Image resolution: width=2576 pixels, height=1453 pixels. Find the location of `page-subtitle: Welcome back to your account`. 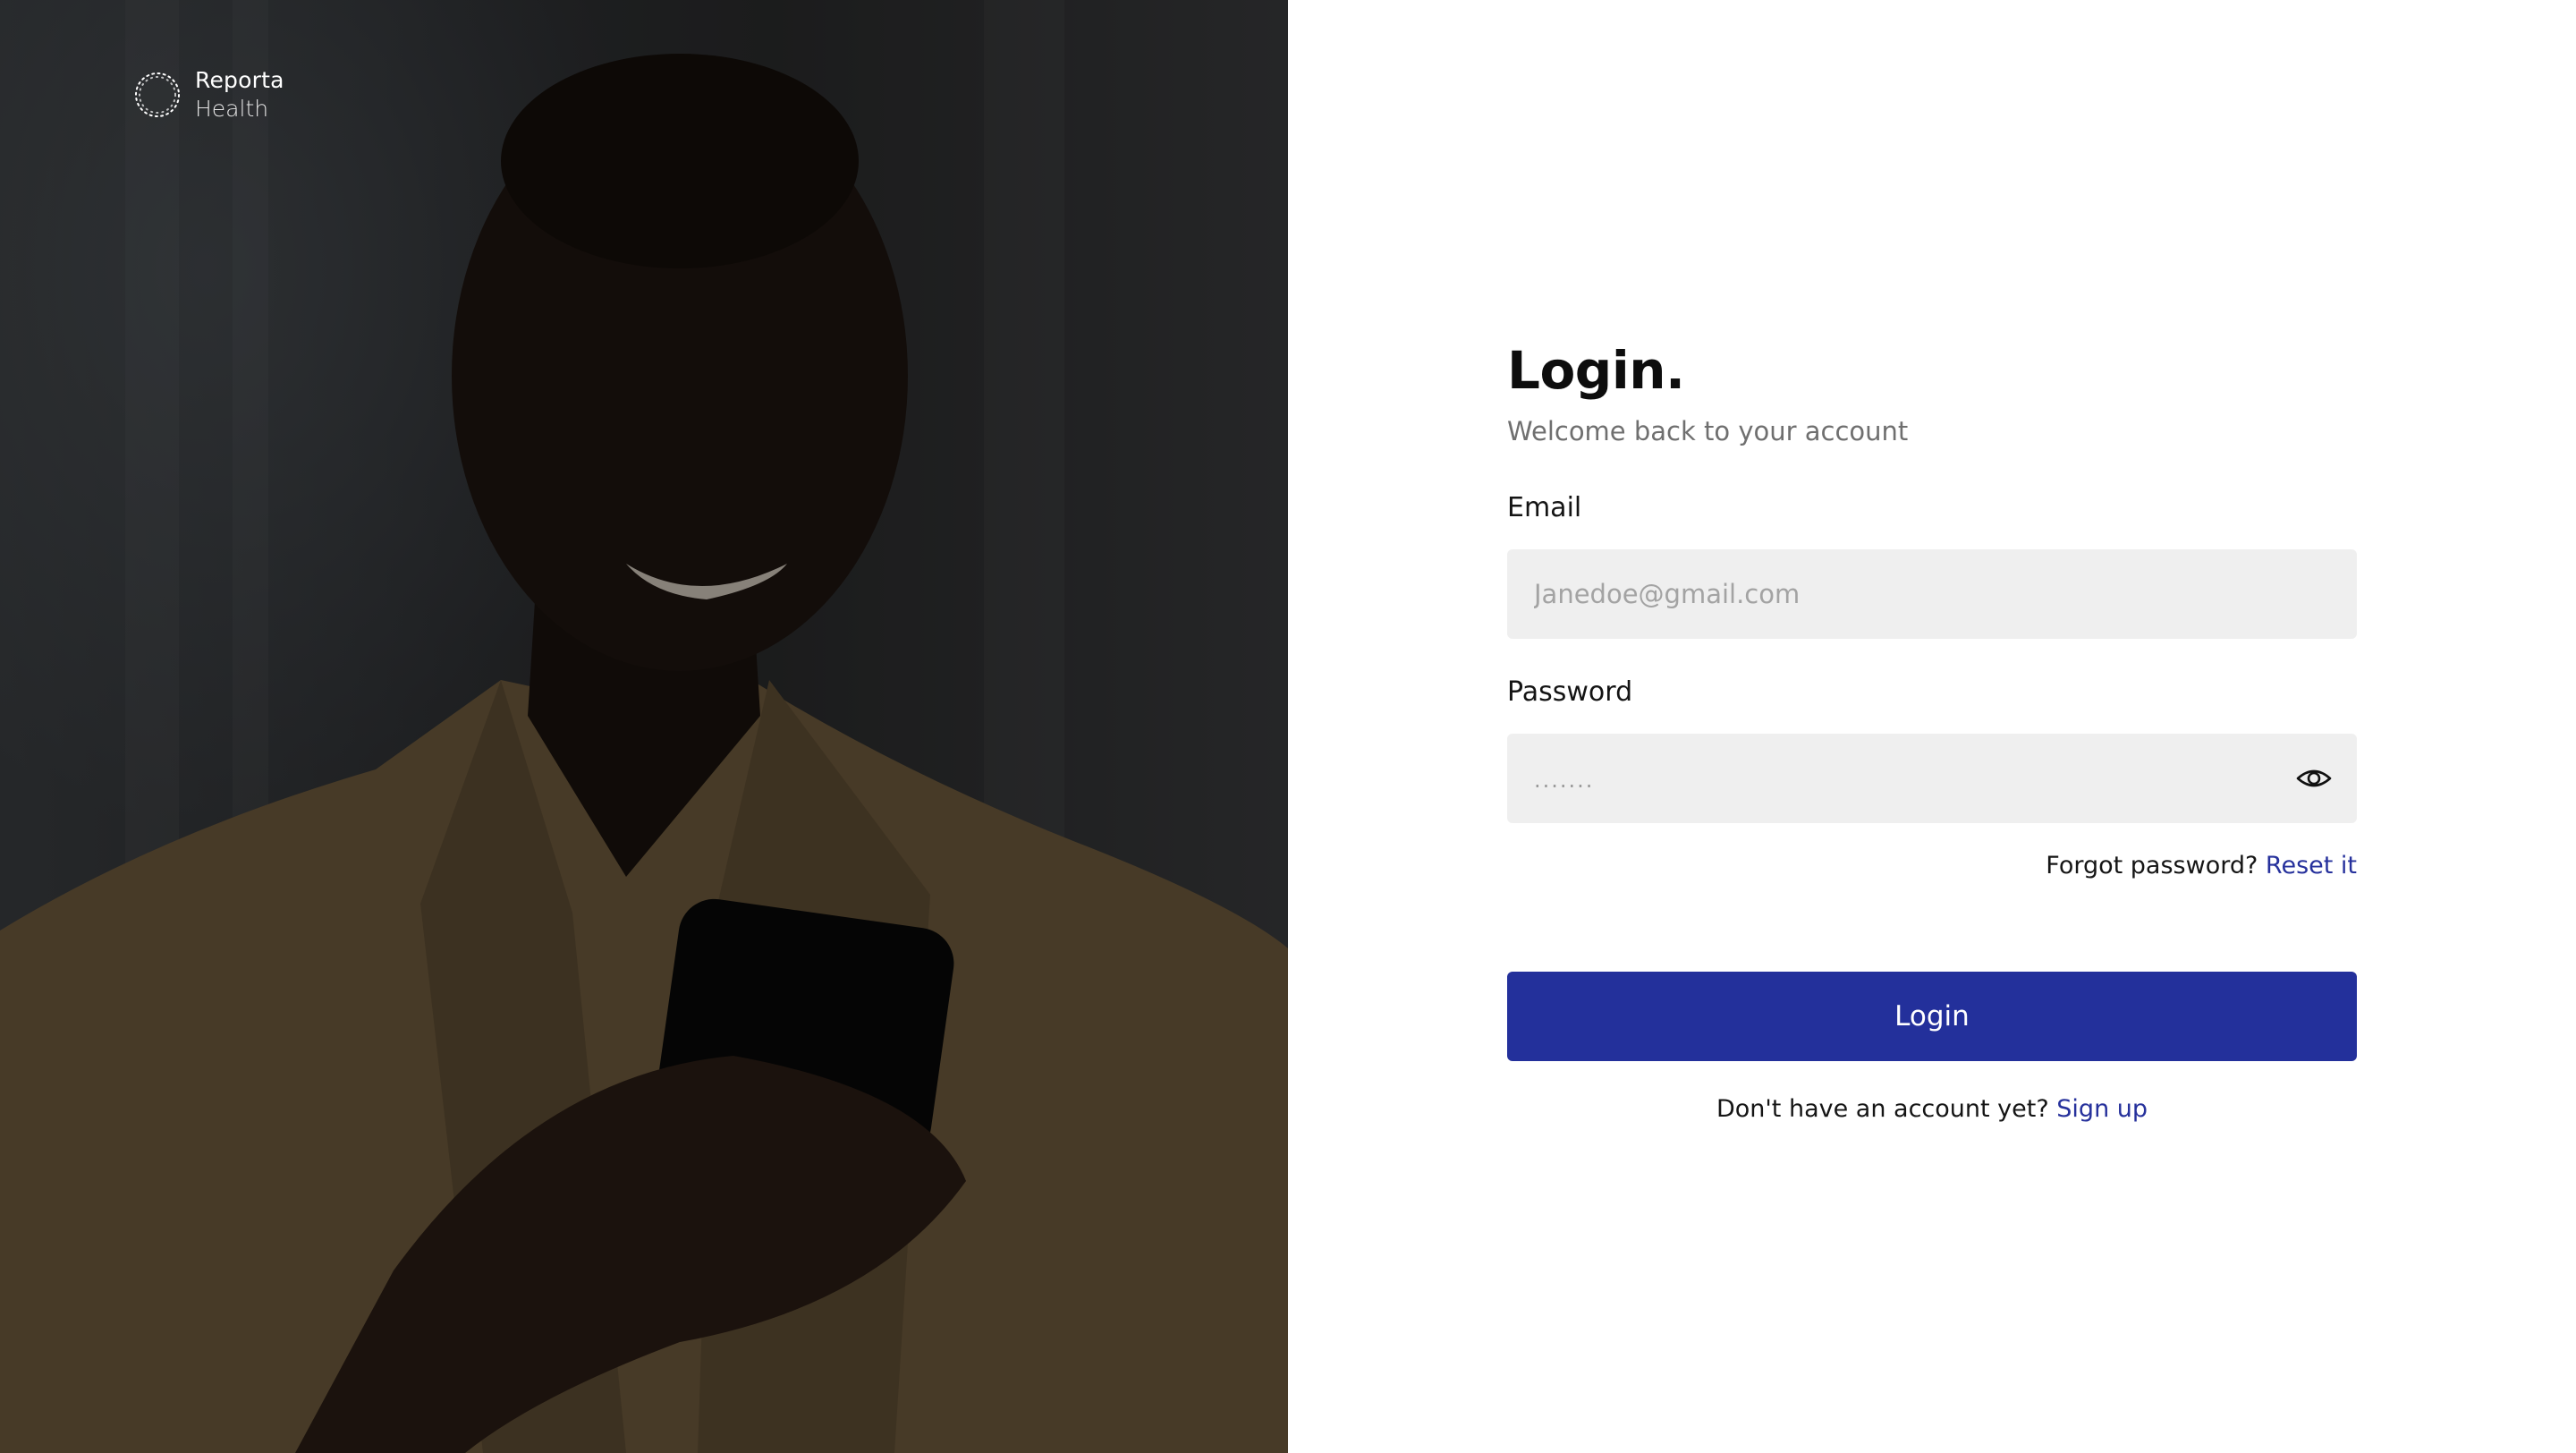

page-subtitle: Welcome back to your account is located at coordinates (1708, 431).